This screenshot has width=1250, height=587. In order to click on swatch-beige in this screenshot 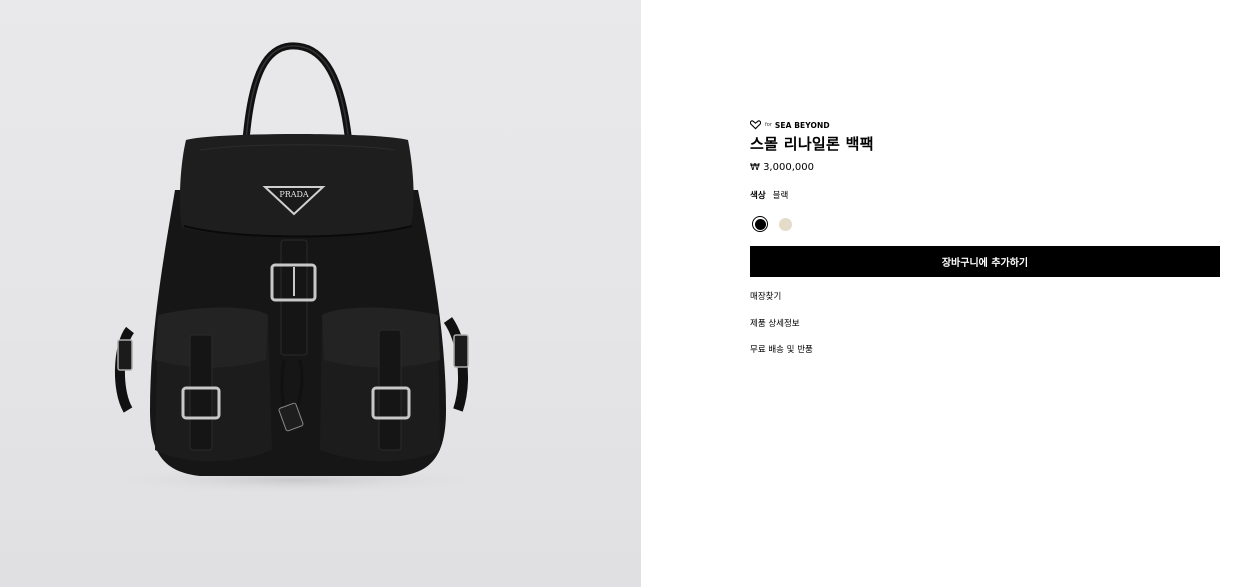, I will do `click(785, 224)`.